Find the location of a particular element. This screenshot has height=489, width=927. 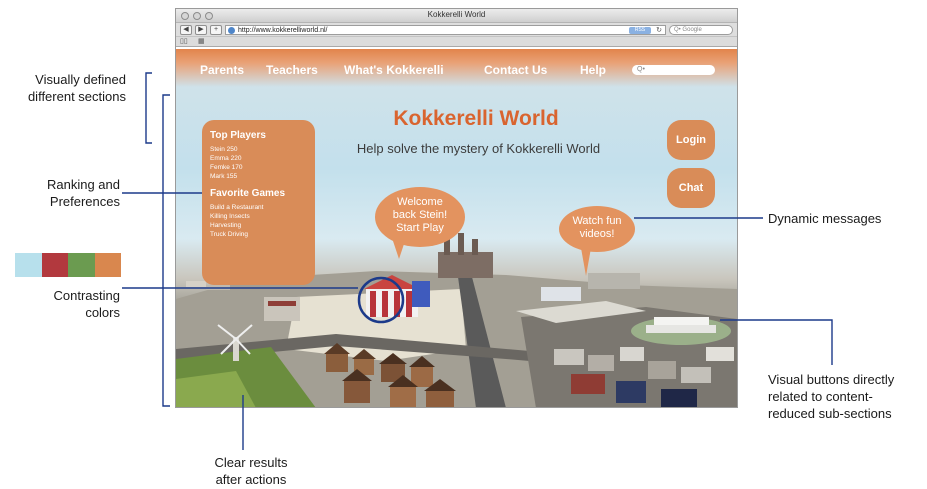

top-players-heading: Top Players is located at coordinates (238, 135).